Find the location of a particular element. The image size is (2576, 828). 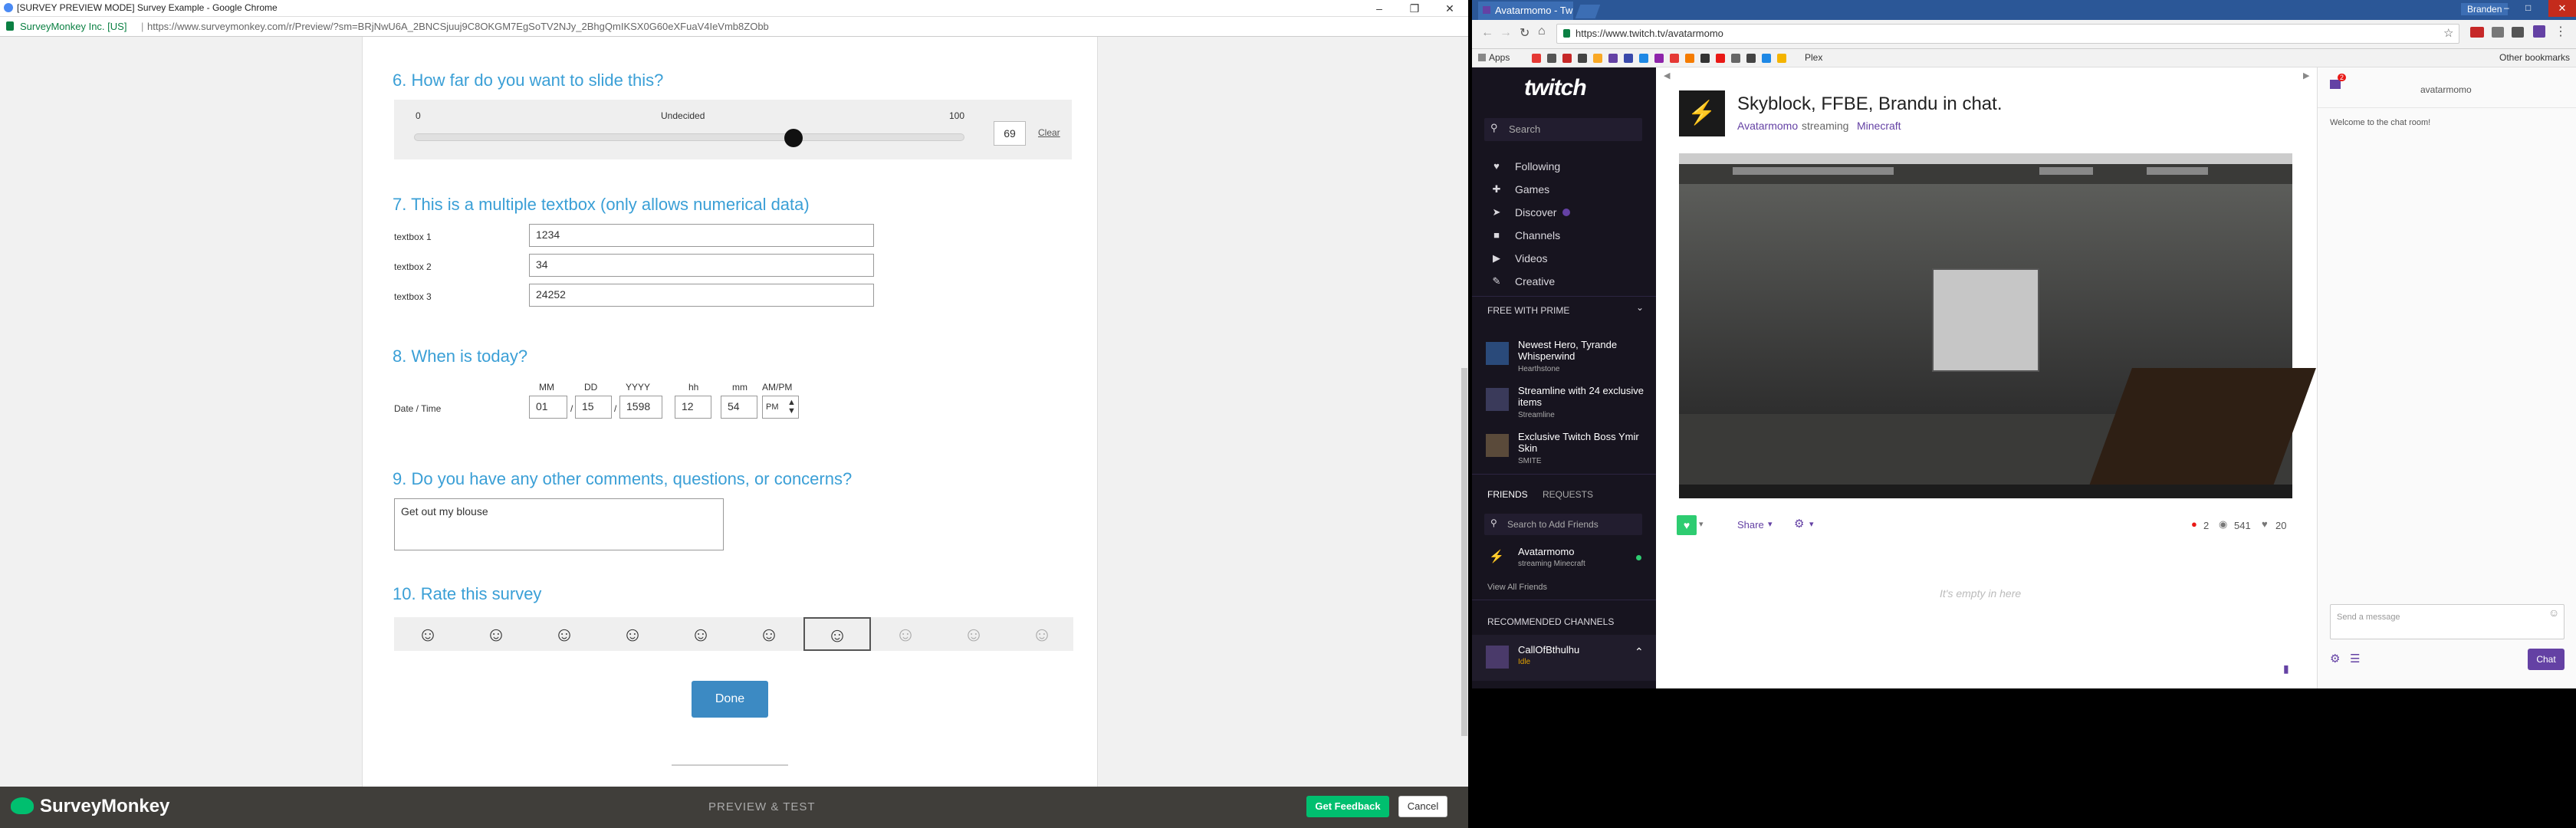

star-icon: ☆ is located at coordinates (2448, 33).